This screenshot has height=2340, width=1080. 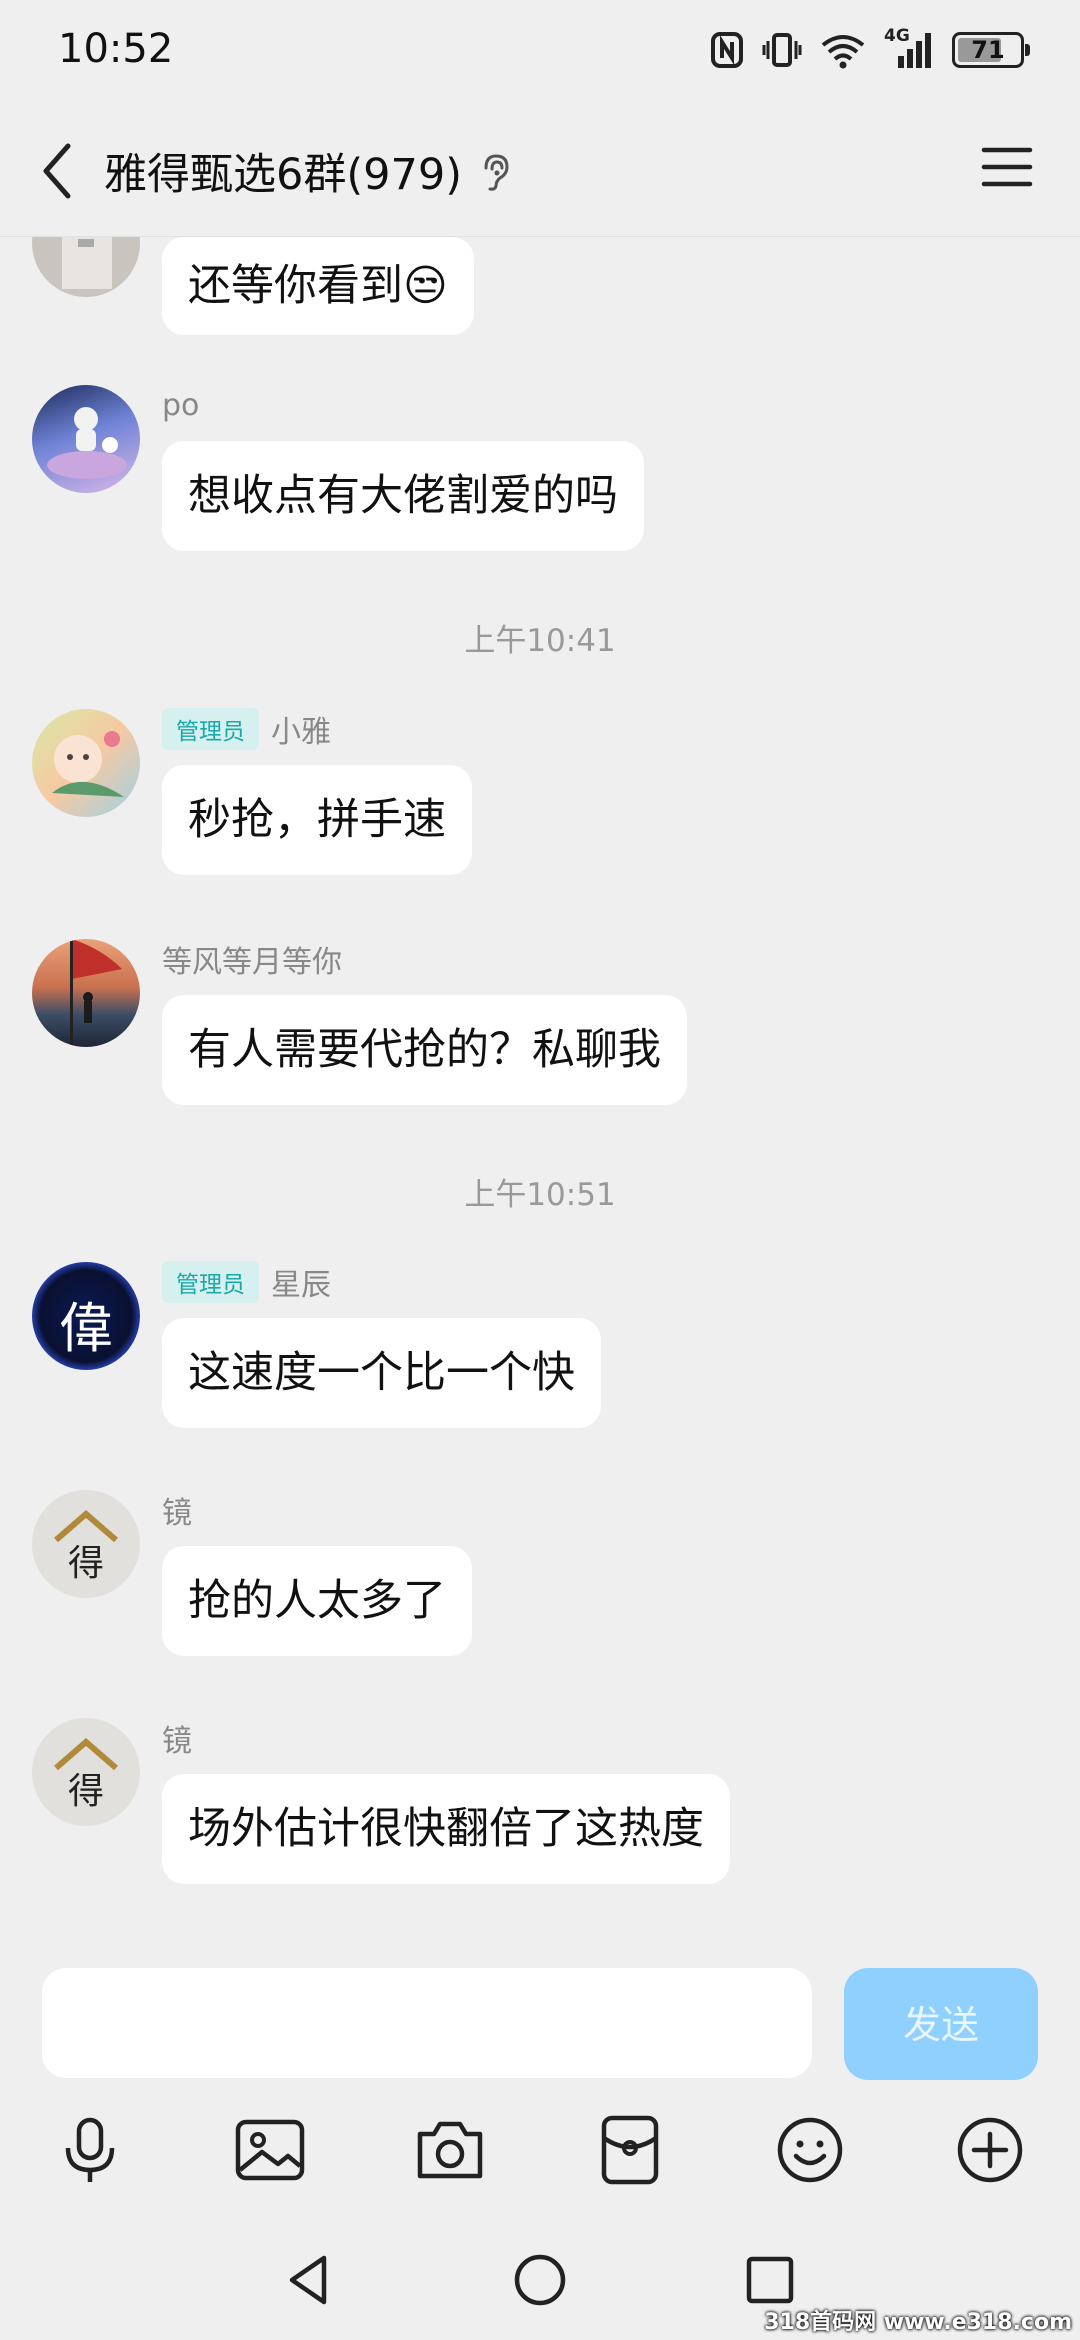 What do you see at coordinates (424, 1050) in the screenshot?
I see `message-bubble: 有人需要代抢的？私聊我` at bounding box center [424, 1050].